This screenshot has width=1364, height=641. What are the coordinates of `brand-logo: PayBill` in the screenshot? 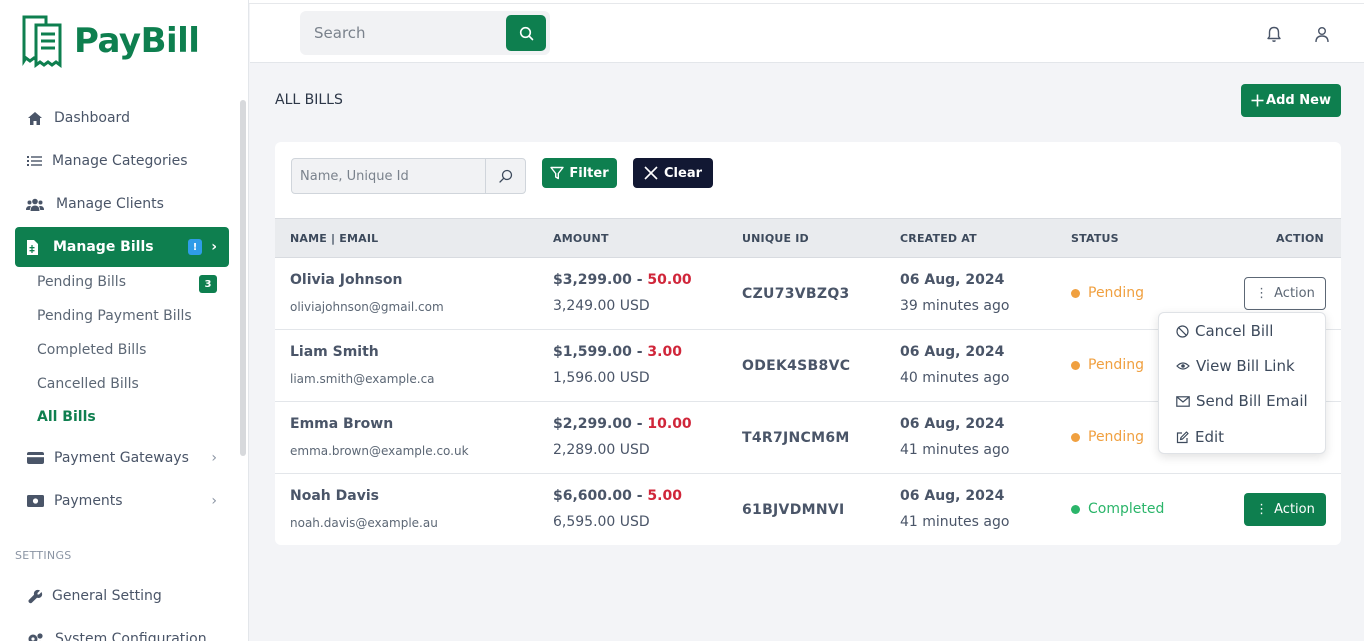 It's located at (110, 41).